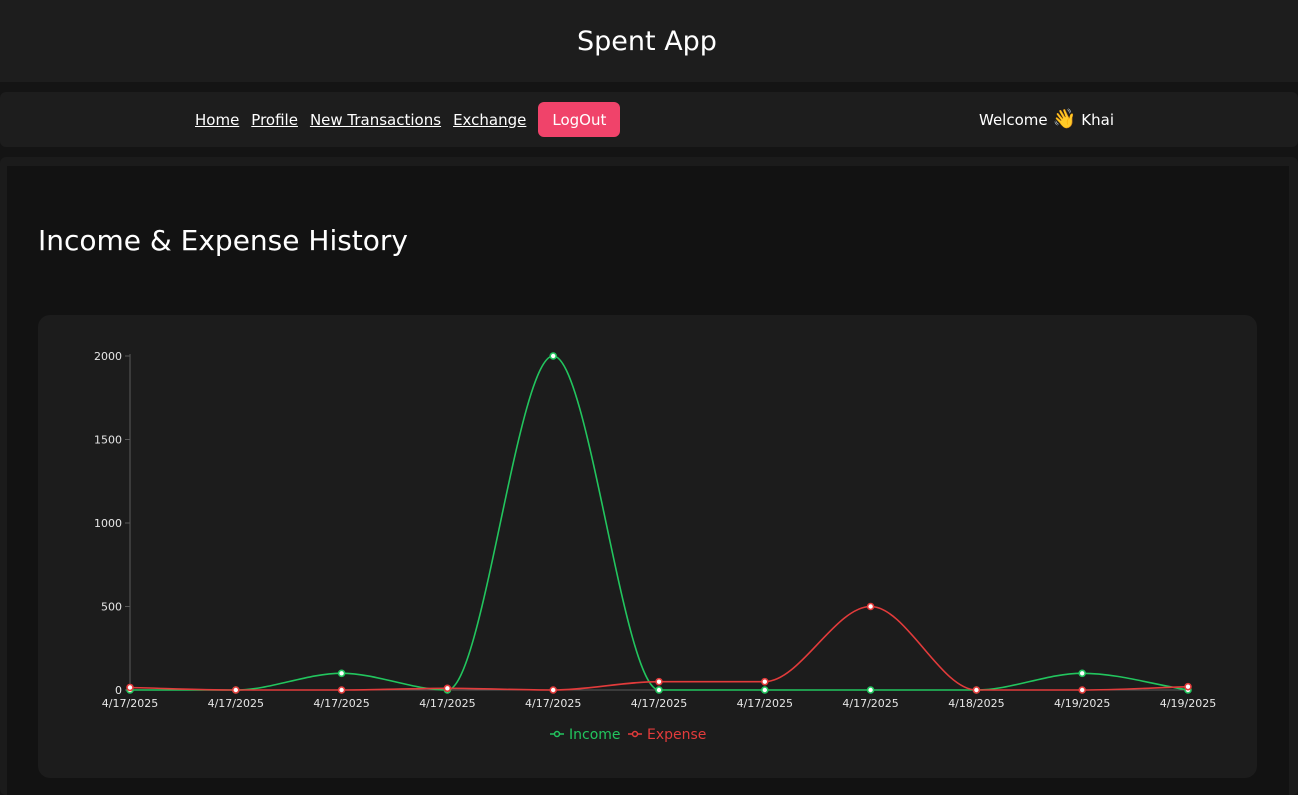 The height and width of the screenshot is (795, 1298). I want to click on legend-expense-marker, so click(635, 734).